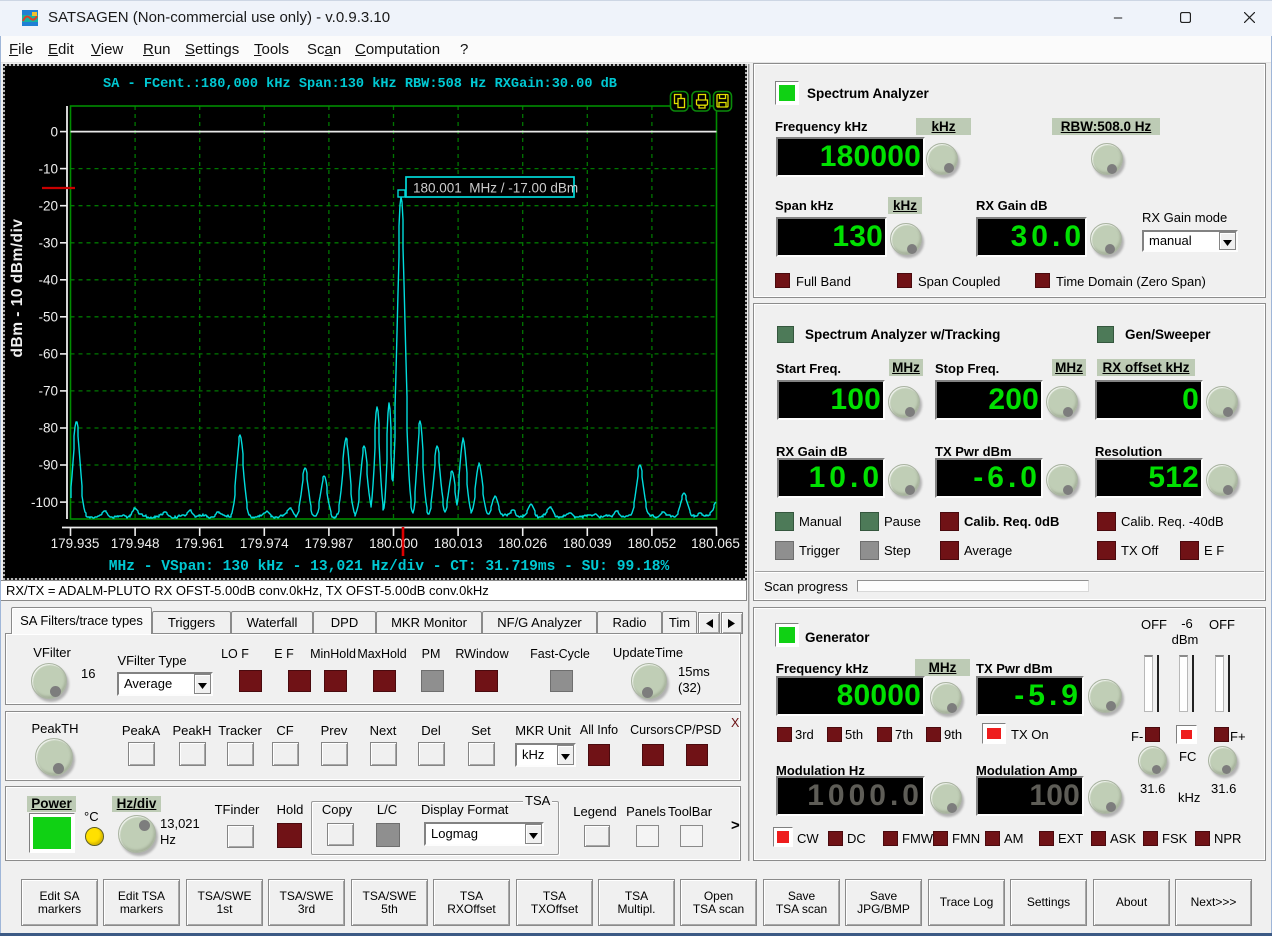  What do you see at coordinates (264, 543) in the screenshot?
I see `svg-text: 179.974` at bounding box center [264, 543].